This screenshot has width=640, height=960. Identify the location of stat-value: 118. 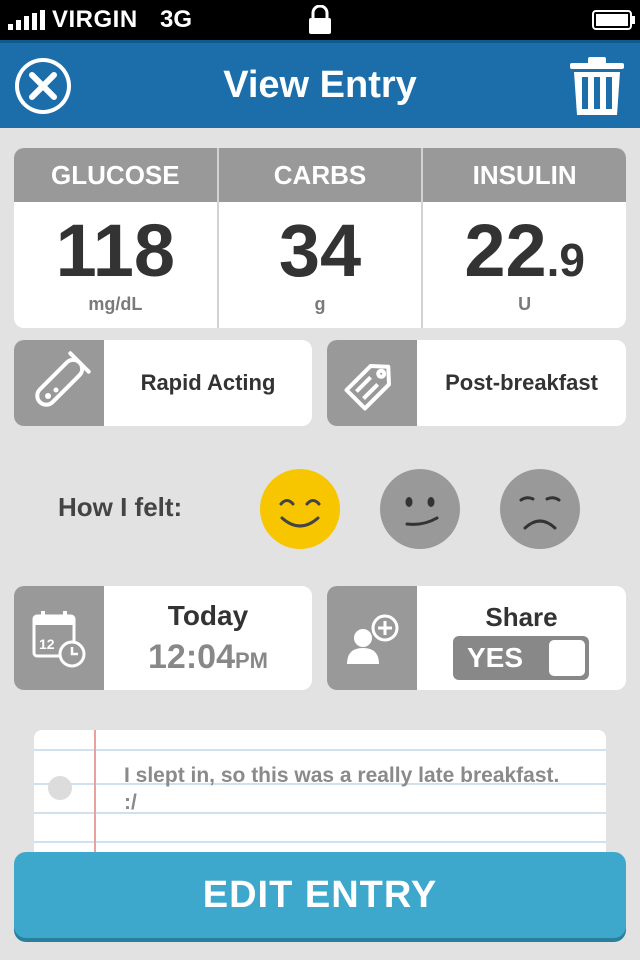
(115, 250).